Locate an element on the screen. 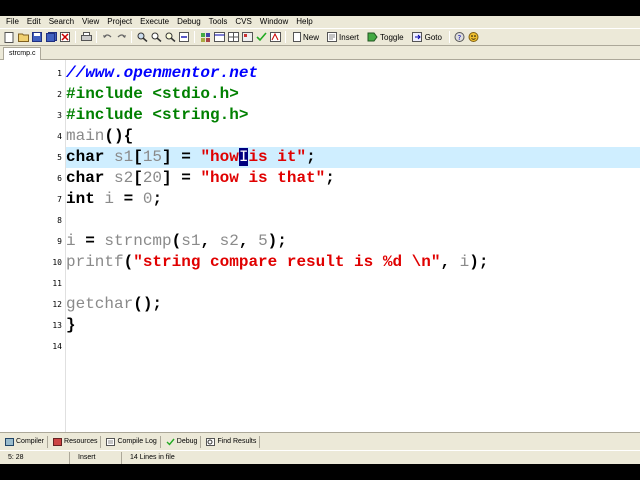  close-file-icon is located at coordinates (65, 37).